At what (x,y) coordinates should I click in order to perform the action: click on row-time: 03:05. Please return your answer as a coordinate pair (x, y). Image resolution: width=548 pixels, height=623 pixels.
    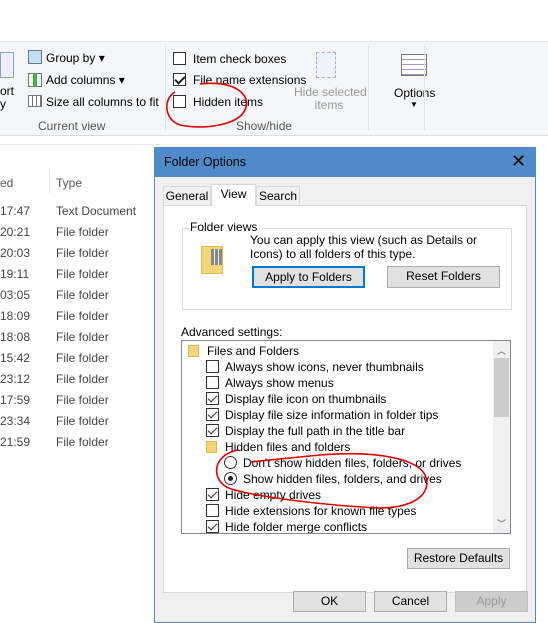
    Looking at the image, I should click on (15, 295).